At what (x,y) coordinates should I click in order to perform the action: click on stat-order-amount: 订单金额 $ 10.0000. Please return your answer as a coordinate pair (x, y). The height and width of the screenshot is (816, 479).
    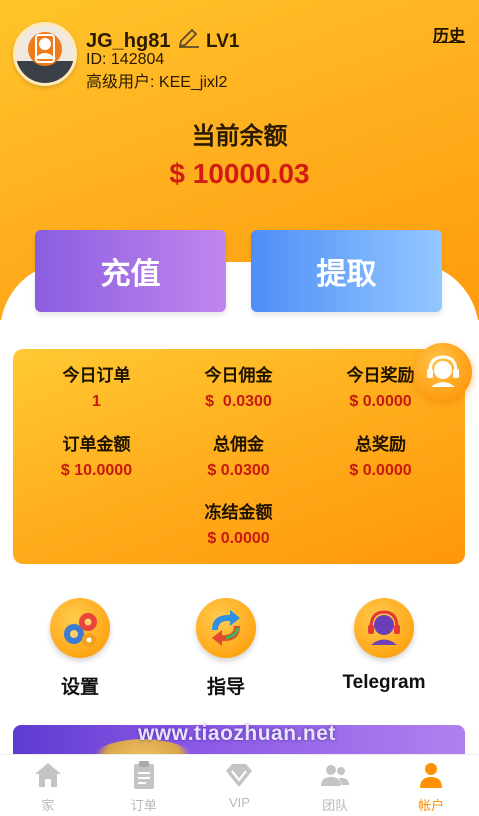
    Looking at the image, I should click on (96, 455).